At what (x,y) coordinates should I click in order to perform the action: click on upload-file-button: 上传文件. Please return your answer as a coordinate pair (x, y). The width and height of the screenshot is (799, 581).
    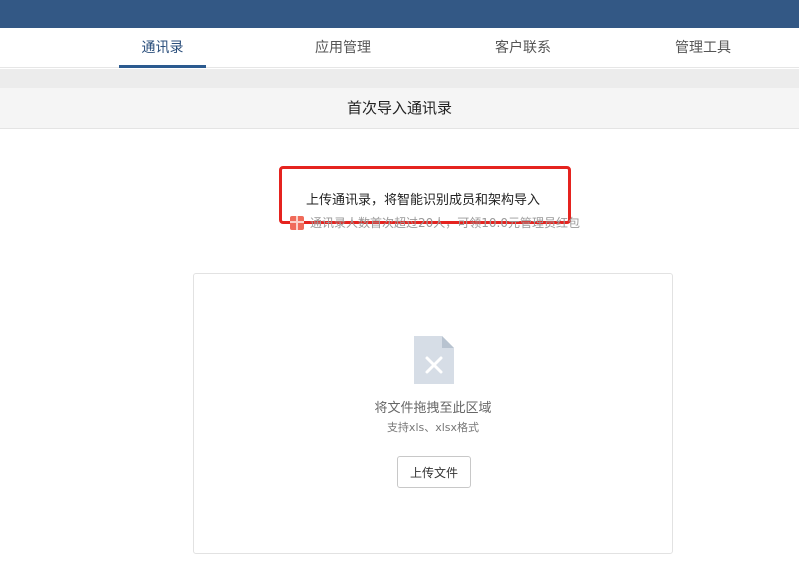
    Looking at the image, I should click on (434, 472).